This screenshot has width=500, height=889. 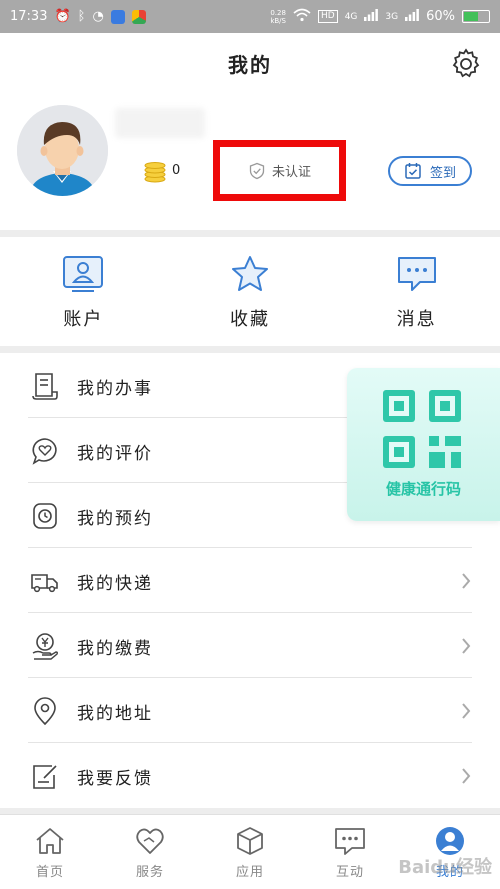 I want to click on tab-services: 服务, so click(x=150, y=852).